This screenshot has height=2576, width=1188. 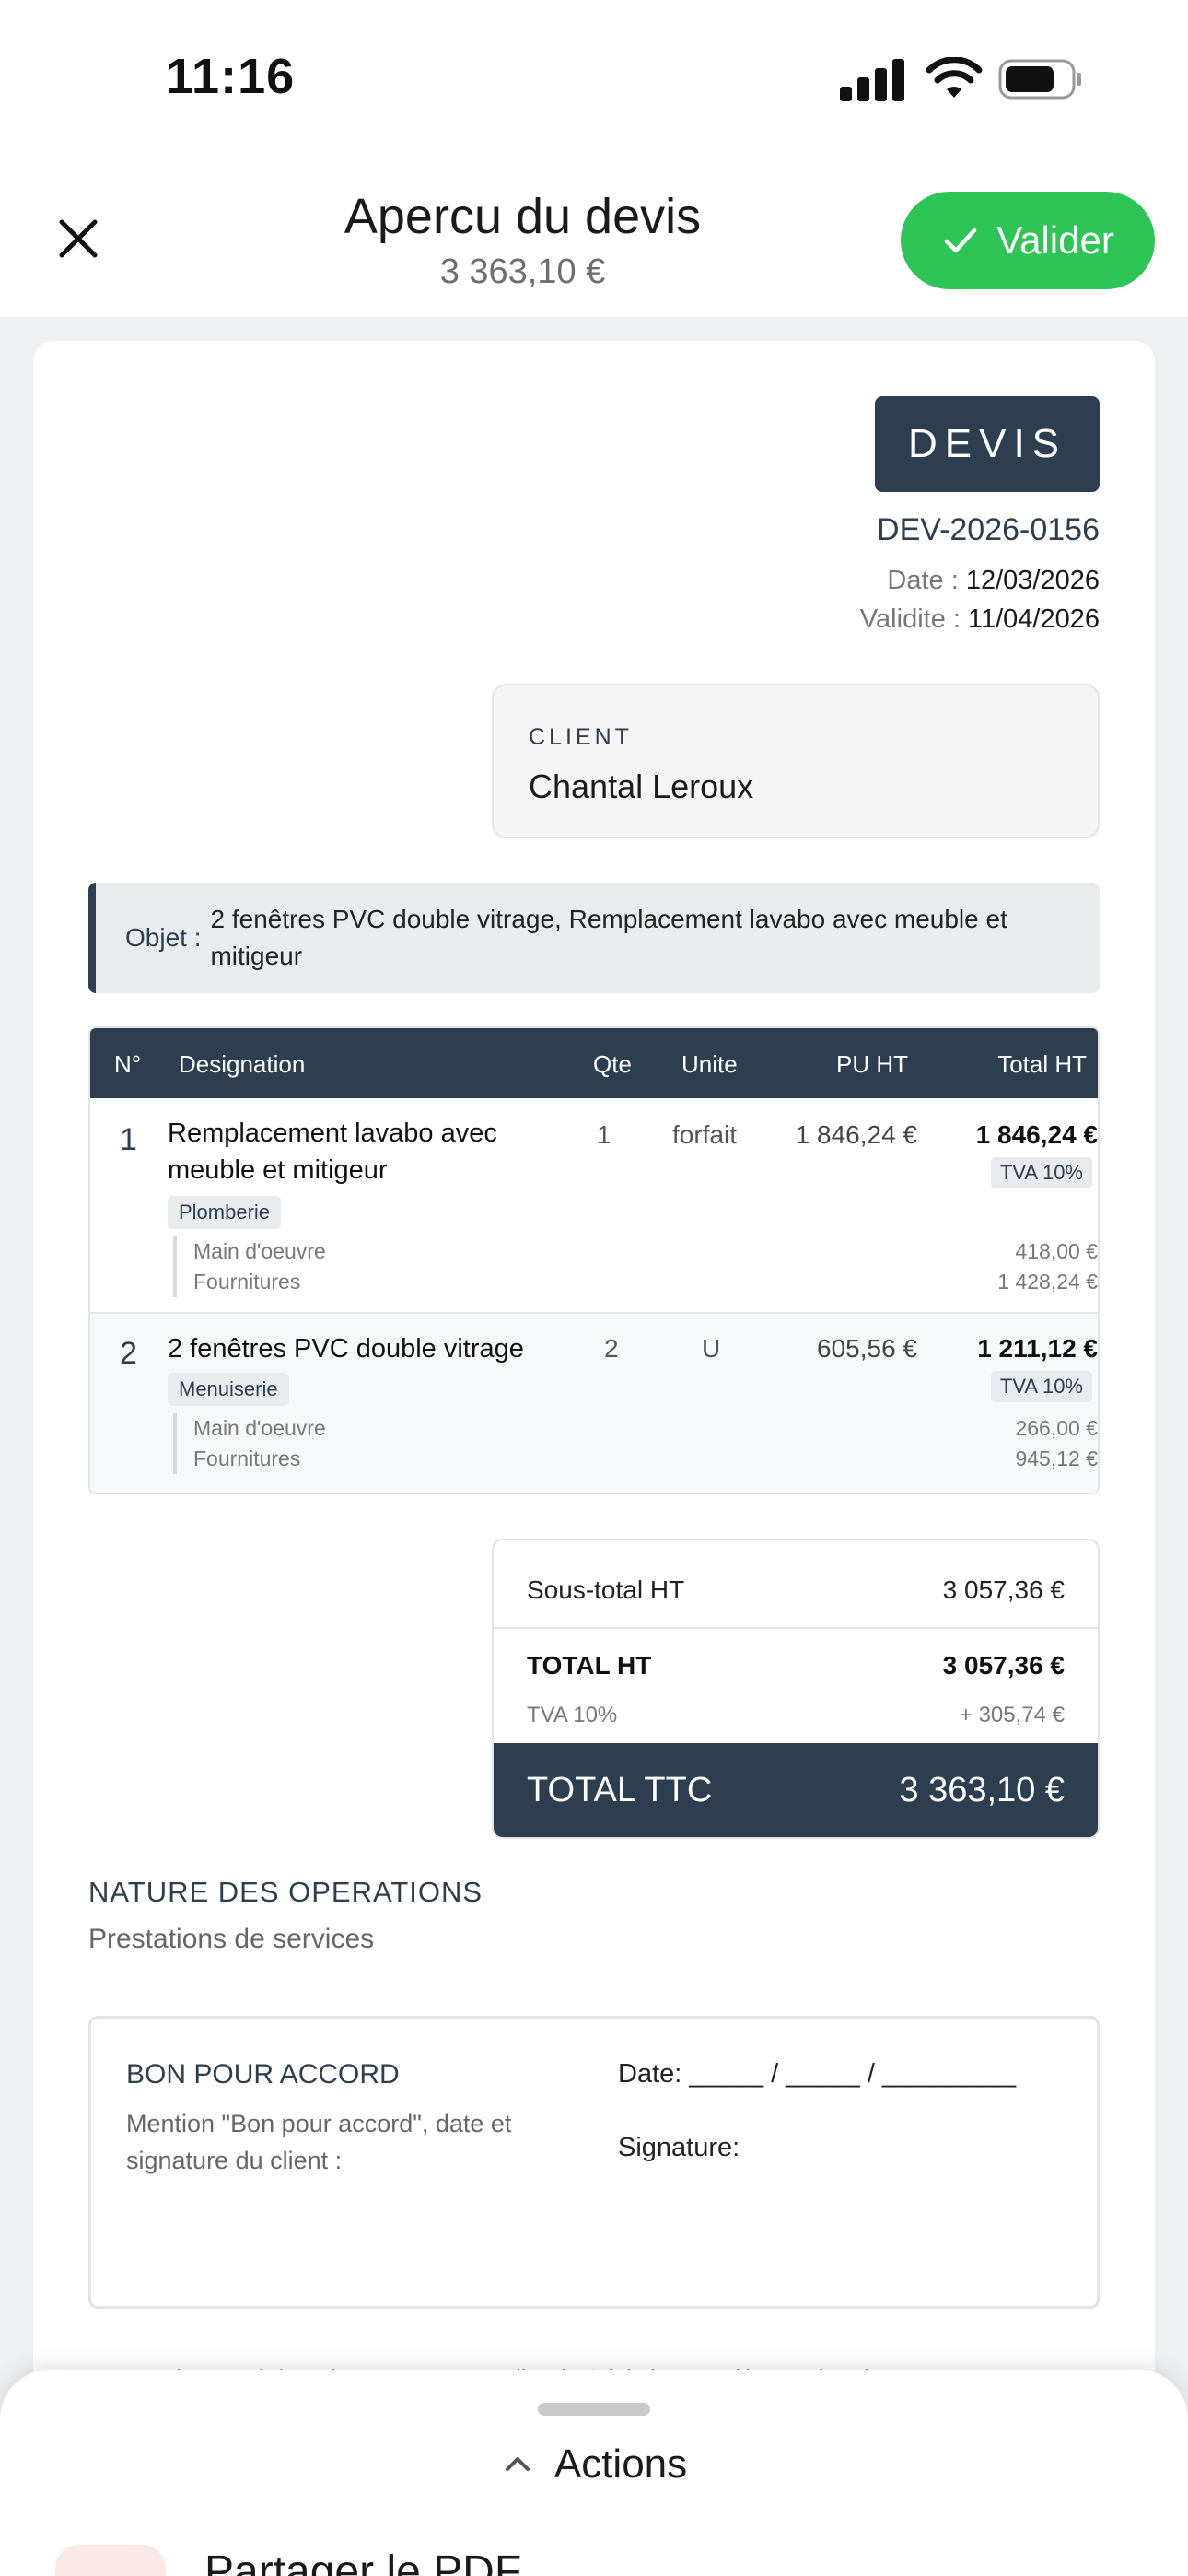 I want to click on objet-label: Objet :, so click(x=163, y=937).